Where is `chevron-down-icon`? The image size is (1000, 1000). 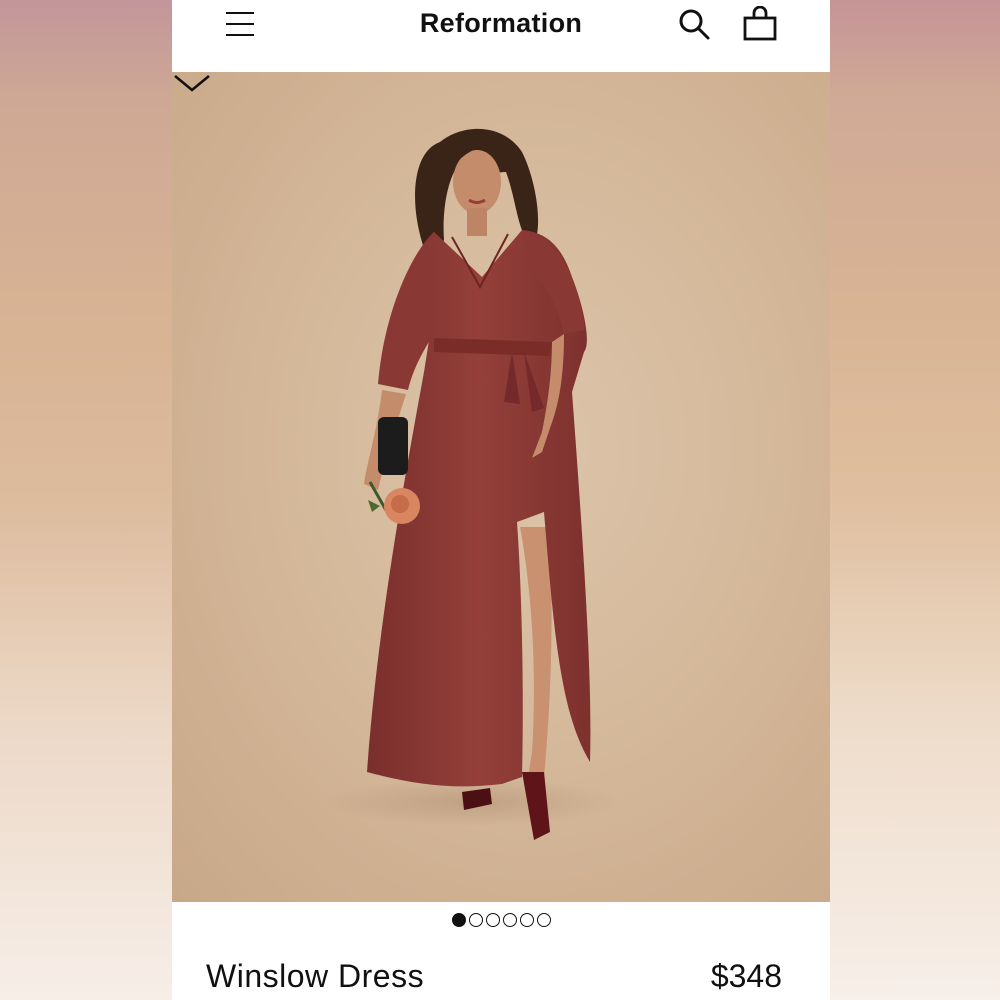 chevron-down-icon is located at coordinates (192, 83).